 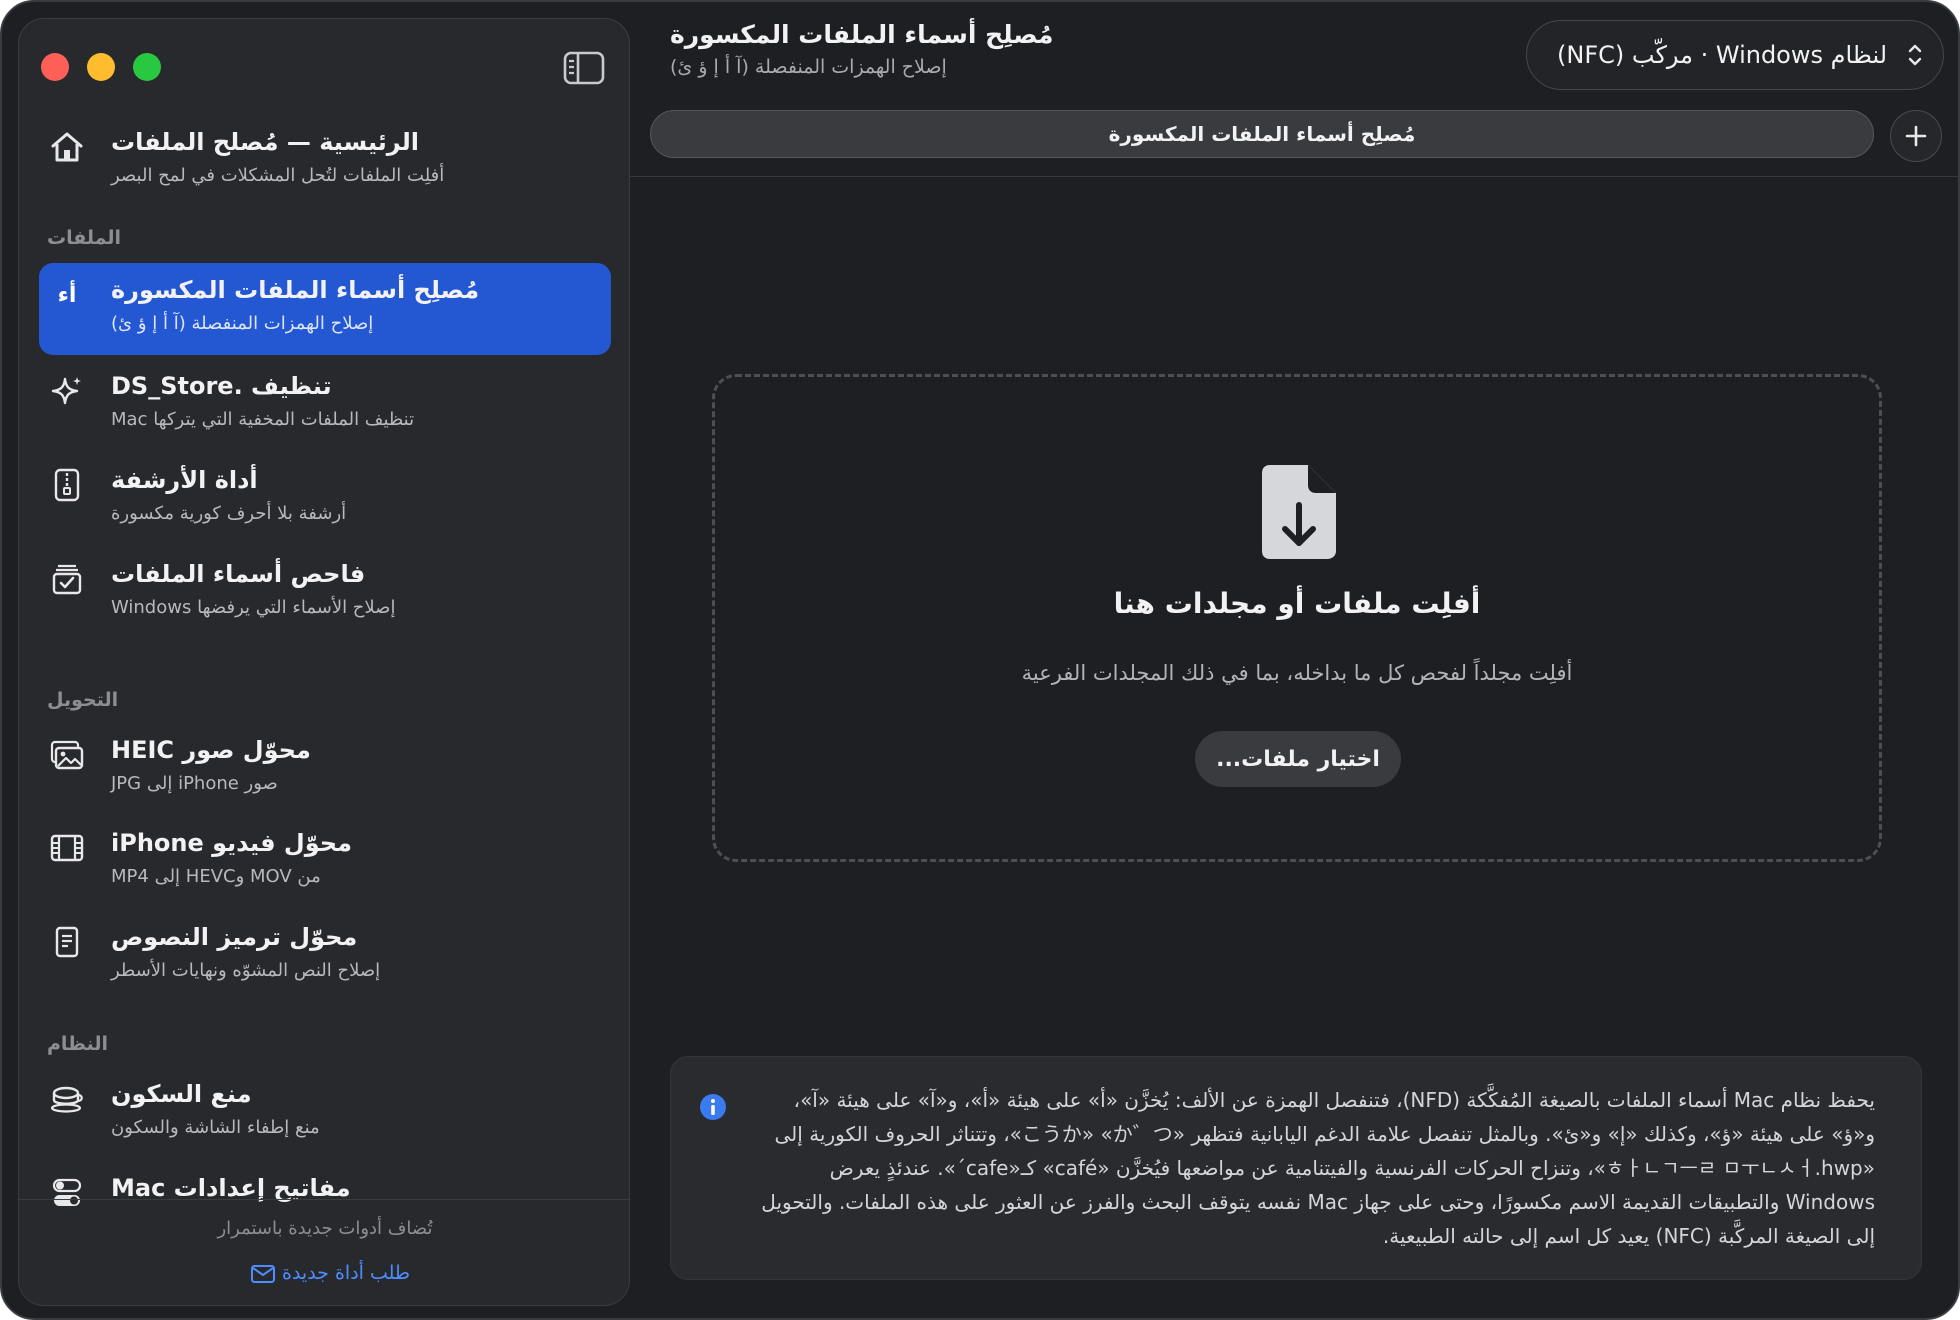 What do you see at coordinates (234, 937) in the screenshot?
I see `sidebar-item-title: محوّل ترميز النصوص` at bounding box center [234, 937].